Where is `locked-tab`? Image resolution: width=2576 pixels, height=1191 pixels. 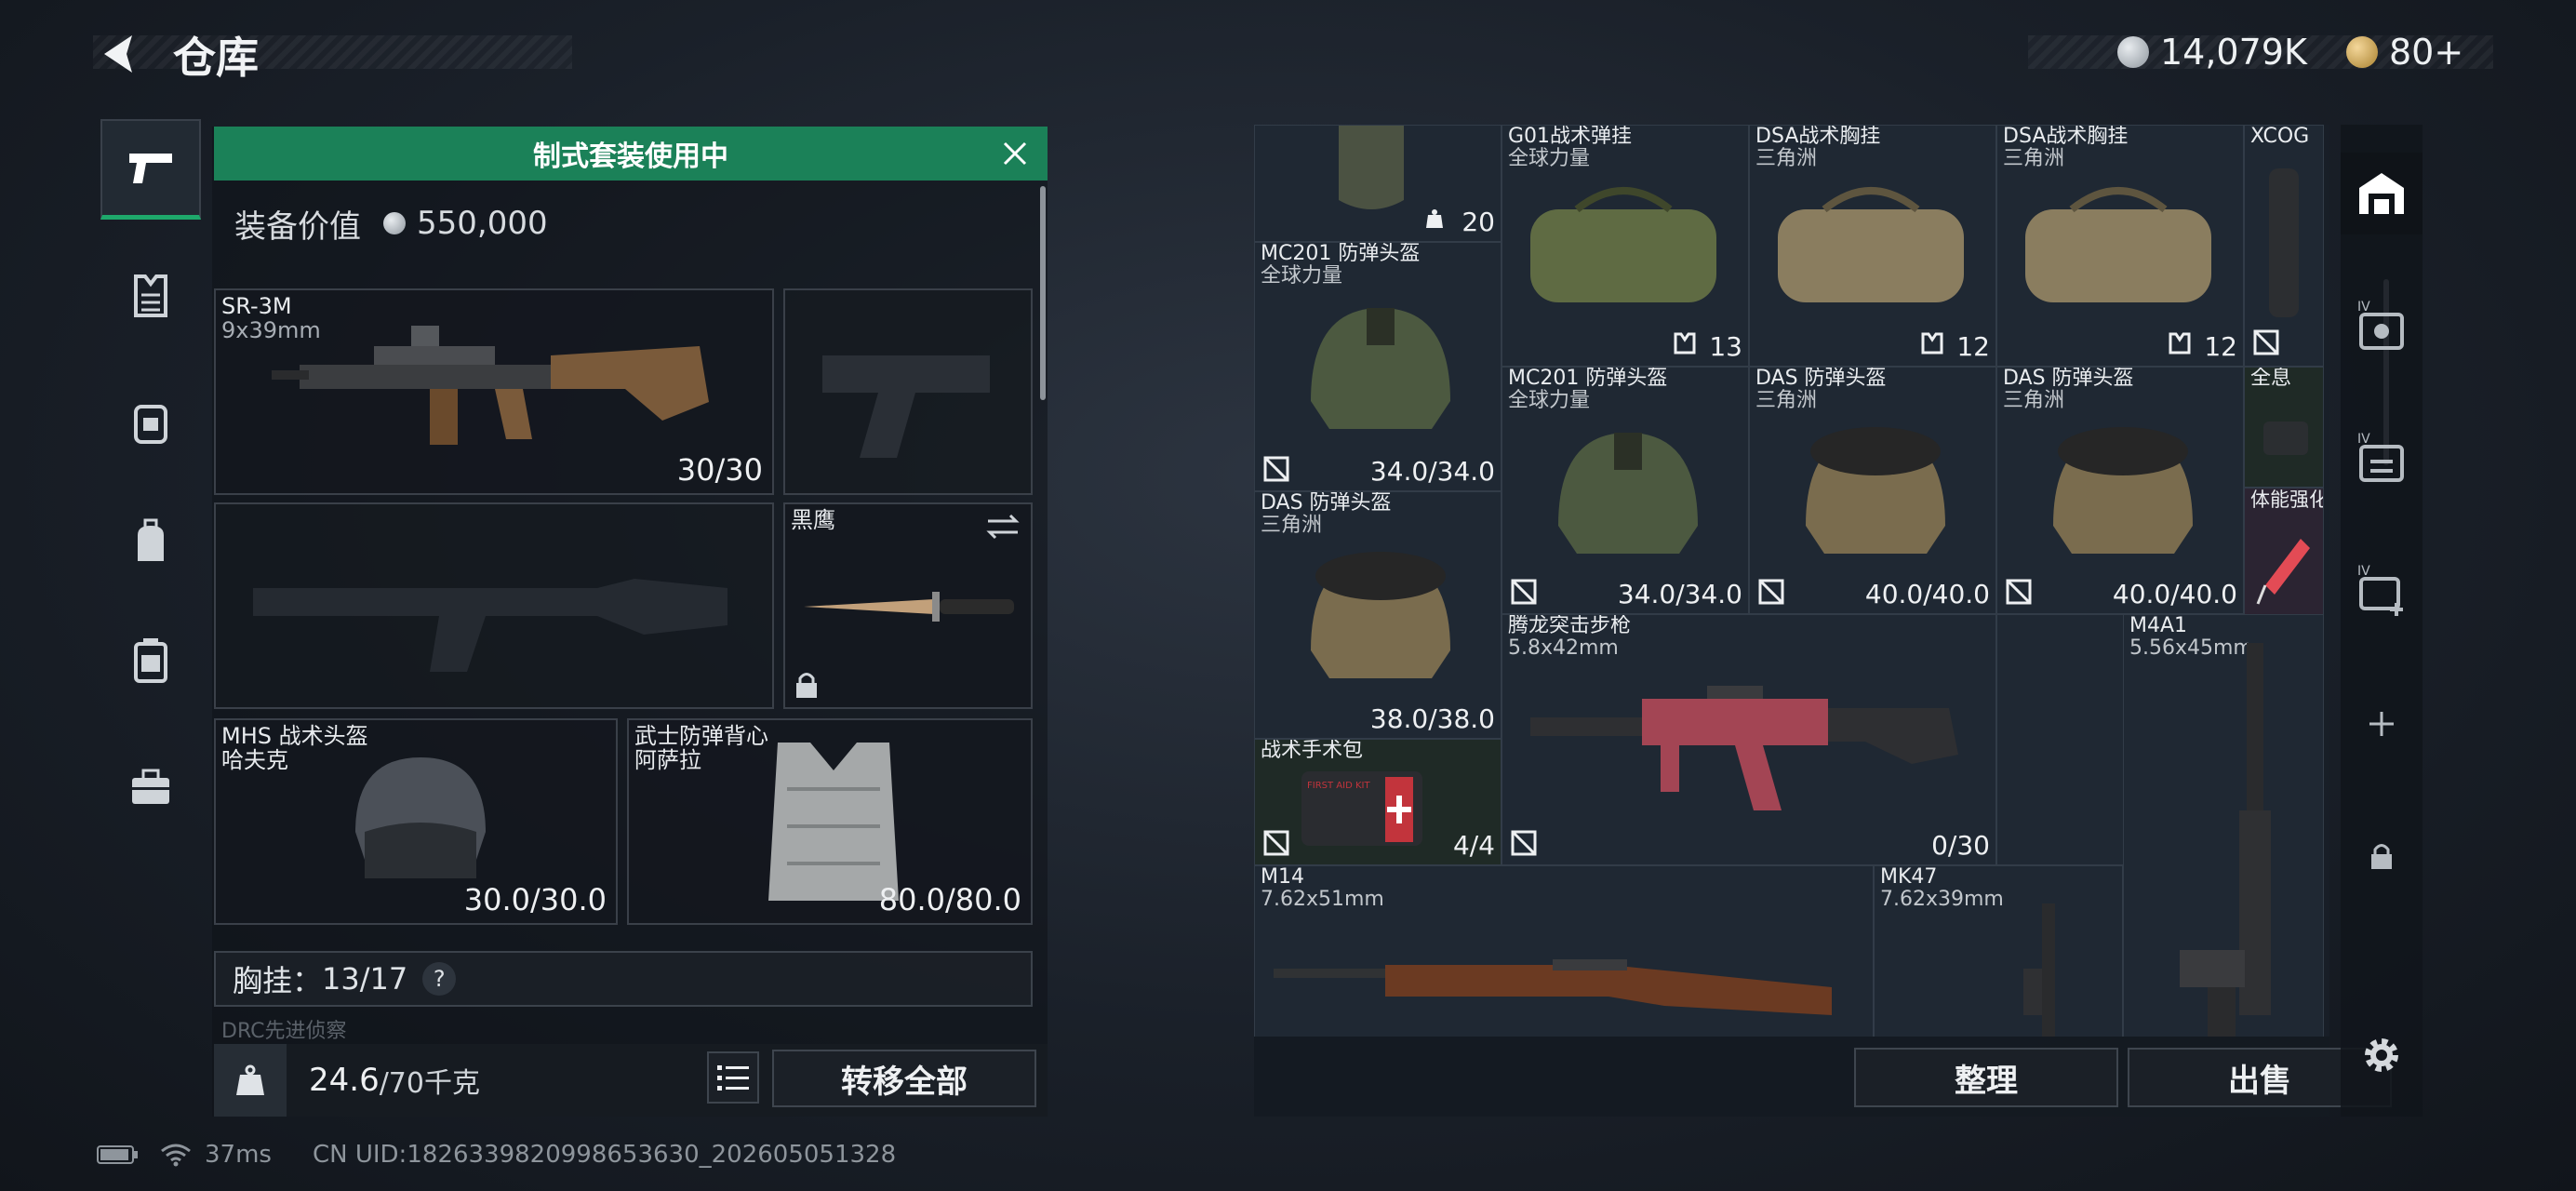 locked-tab is located at coordinates (2382, 856).